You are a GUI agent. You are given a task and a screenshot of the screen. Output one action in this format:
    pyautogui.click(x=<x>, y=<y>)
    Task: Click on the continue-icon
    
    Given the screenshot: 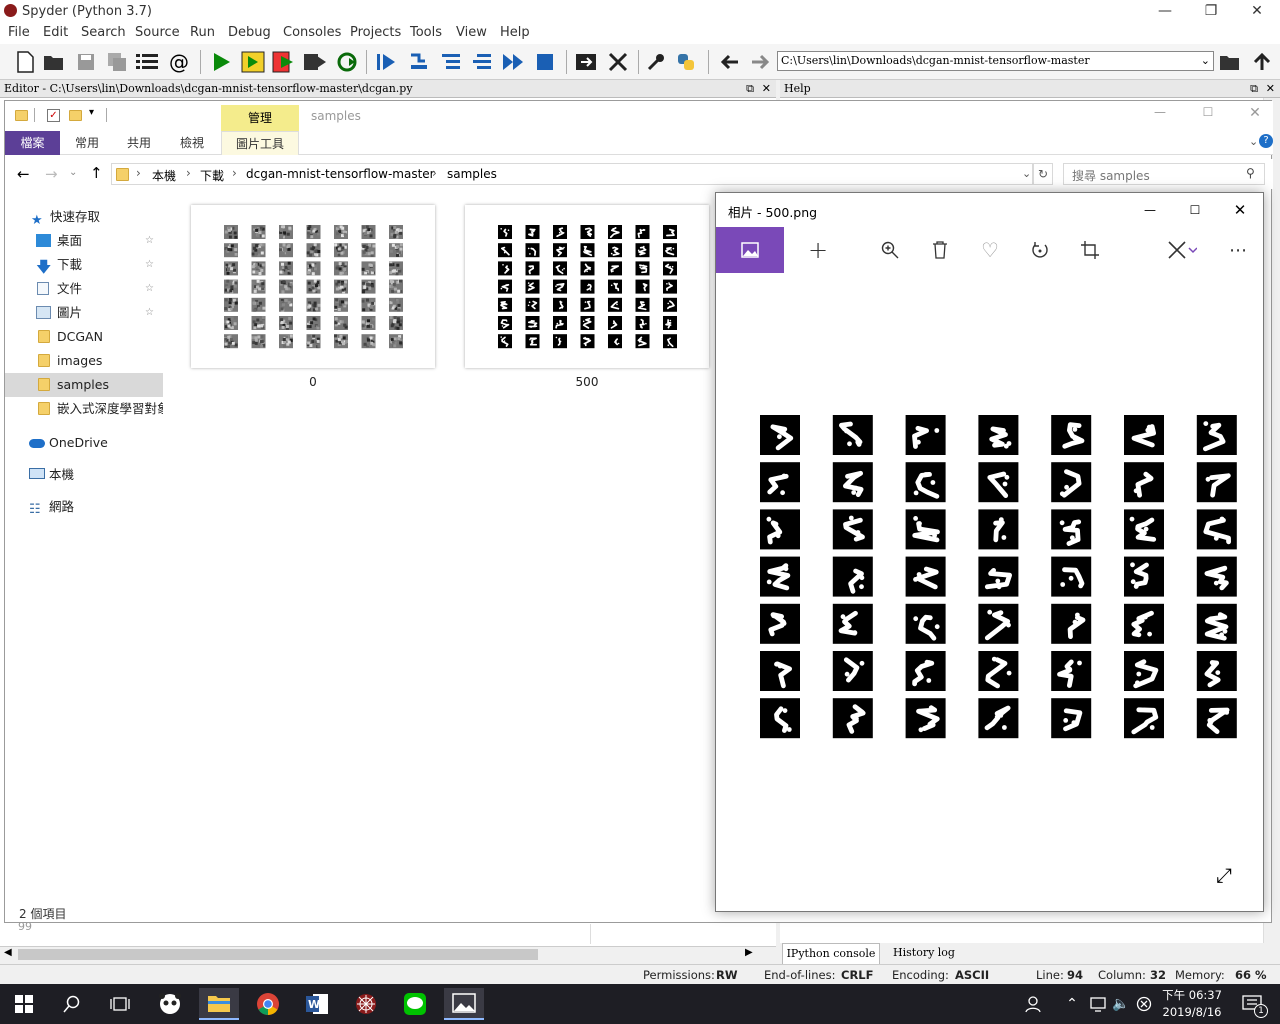 What is the action you would take?
    pyautogui.click(x=513, y=62)
    